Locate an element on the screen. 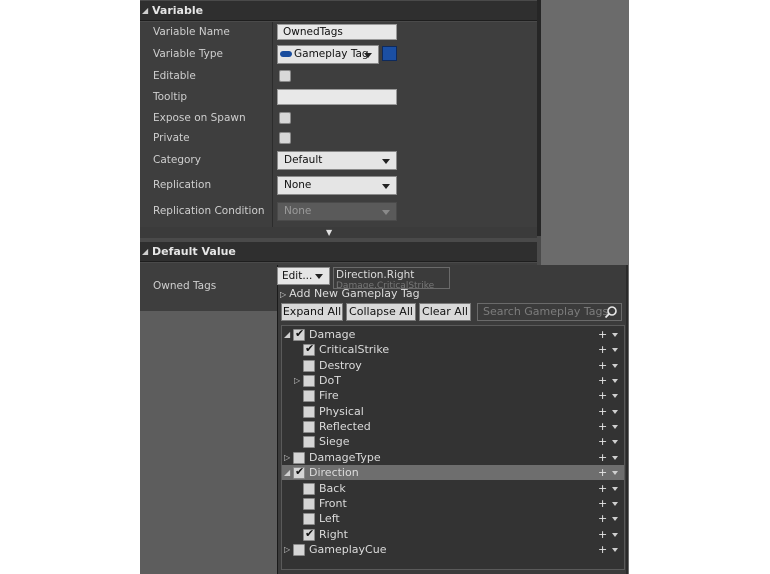 This screenshot has width=770, height=574. add-new-tag-expander: ▷ Add New Gameplay Tag is located at coordinates (350, 294).